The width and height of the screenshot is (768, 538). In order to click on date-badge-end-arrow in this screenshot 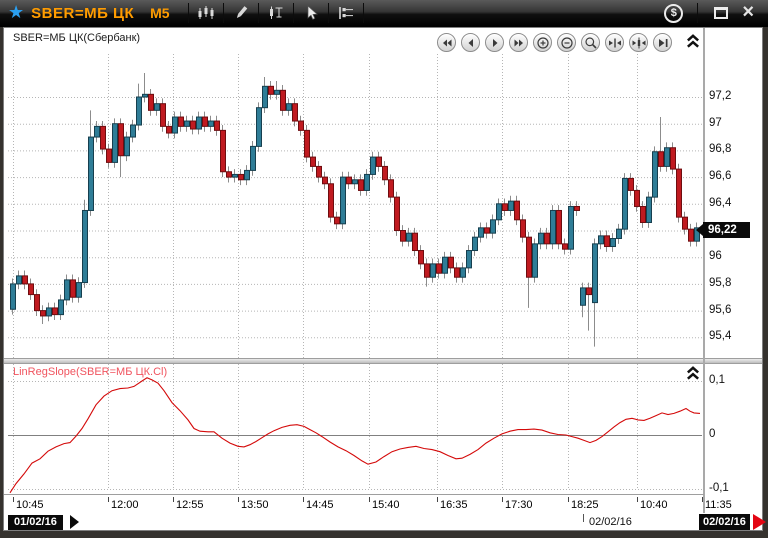, I will do `click(759, 522)`.